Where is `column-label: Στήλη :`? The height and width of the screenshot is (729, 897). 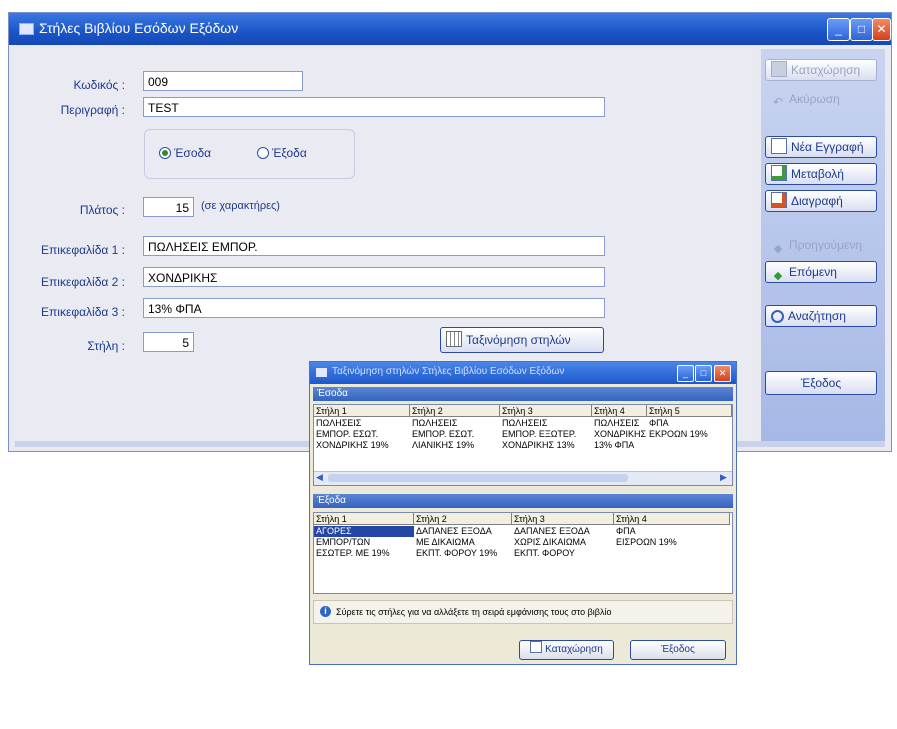
column-label: Στήλη : is located at coordinates (106, 346).